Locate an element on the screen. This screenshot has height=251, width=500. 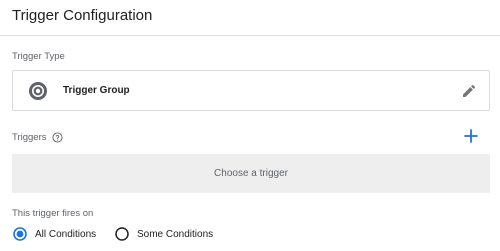
radio-selected-icon is located at coordinates (20, 234).